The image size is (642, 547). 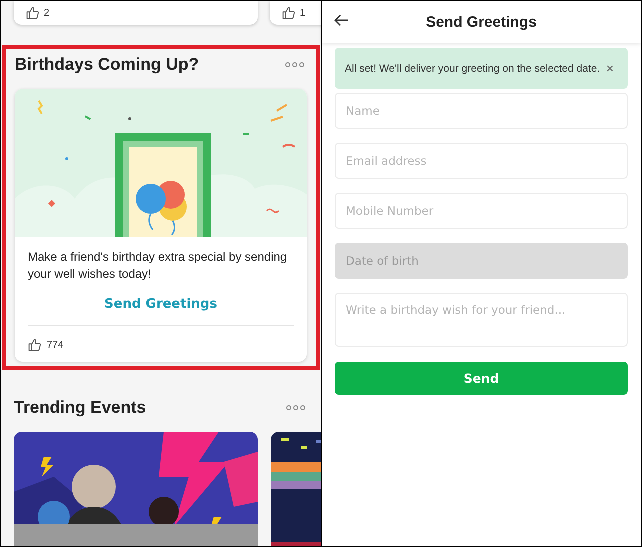 I want to click on like-count: 2, so click(x=47, y=13).